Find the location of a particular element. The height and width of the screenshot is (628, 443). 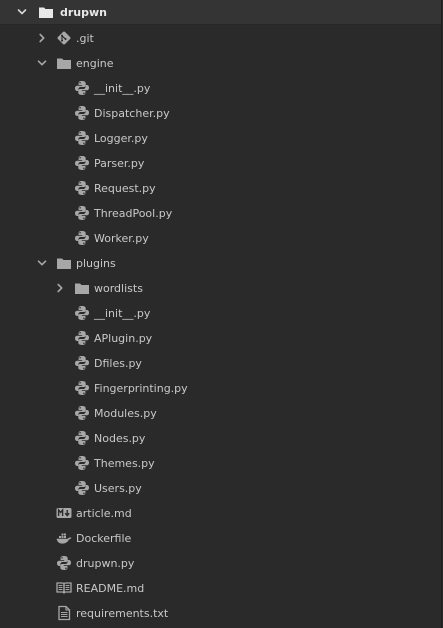

tree-item-label: ThreadPool.py is located at coordinates (133, 213).